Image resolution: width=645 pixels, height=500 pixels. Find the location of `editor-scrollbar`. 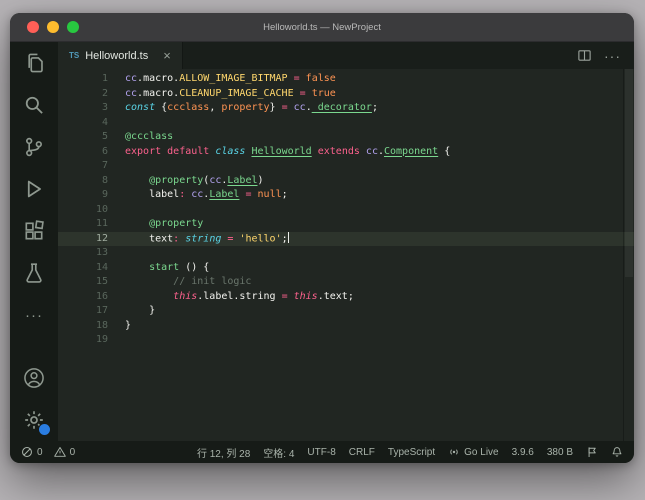

editor-scrollbar is located at coordinates (628, 255).